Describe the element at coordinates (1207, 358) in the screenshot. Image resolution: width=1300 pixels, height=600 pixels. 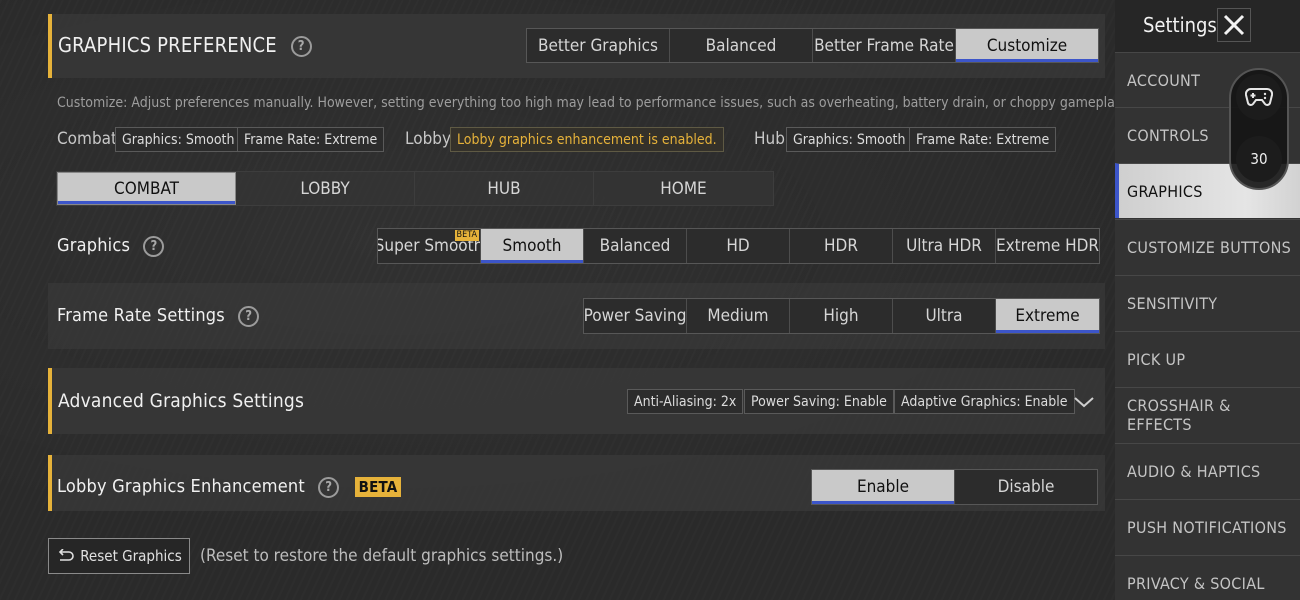
I see `sidebar-item-pick-up: PICK UP` at that location.